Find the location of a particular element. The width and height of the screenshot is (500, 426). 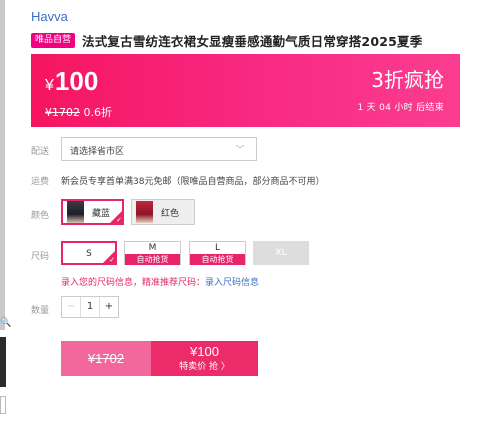

promo-countdown: 1 天 04 小时 后结束 is located at coordinates (400, 108).